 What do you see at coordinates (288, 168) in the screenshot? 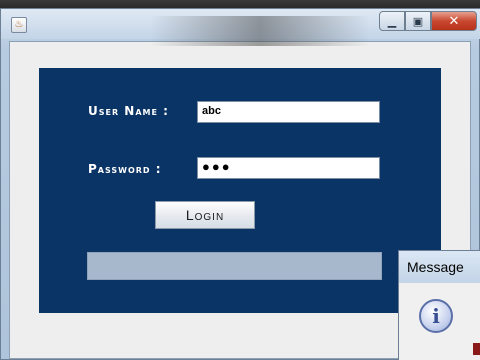
I see `password-field: ●●●` at bounding box center [288, 168].